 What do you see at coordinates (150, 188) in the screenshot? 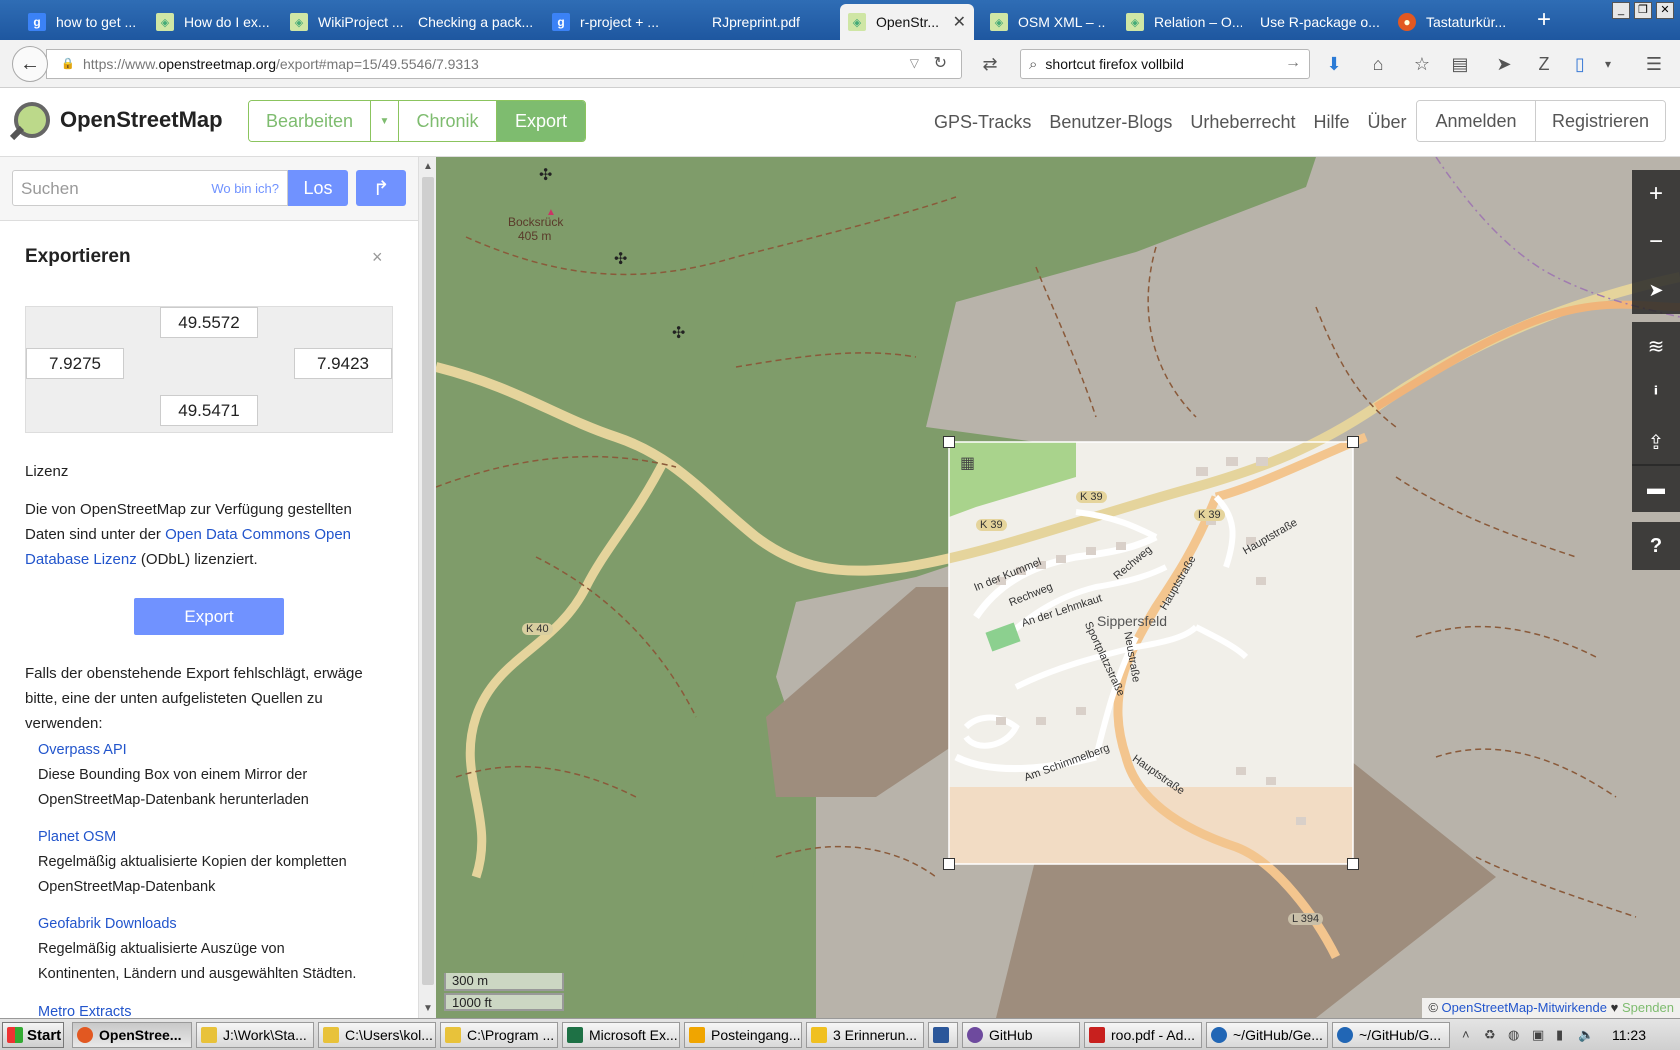
I see `search-input: Suchen Wo bin ich?` at bounding box center [150, 188].